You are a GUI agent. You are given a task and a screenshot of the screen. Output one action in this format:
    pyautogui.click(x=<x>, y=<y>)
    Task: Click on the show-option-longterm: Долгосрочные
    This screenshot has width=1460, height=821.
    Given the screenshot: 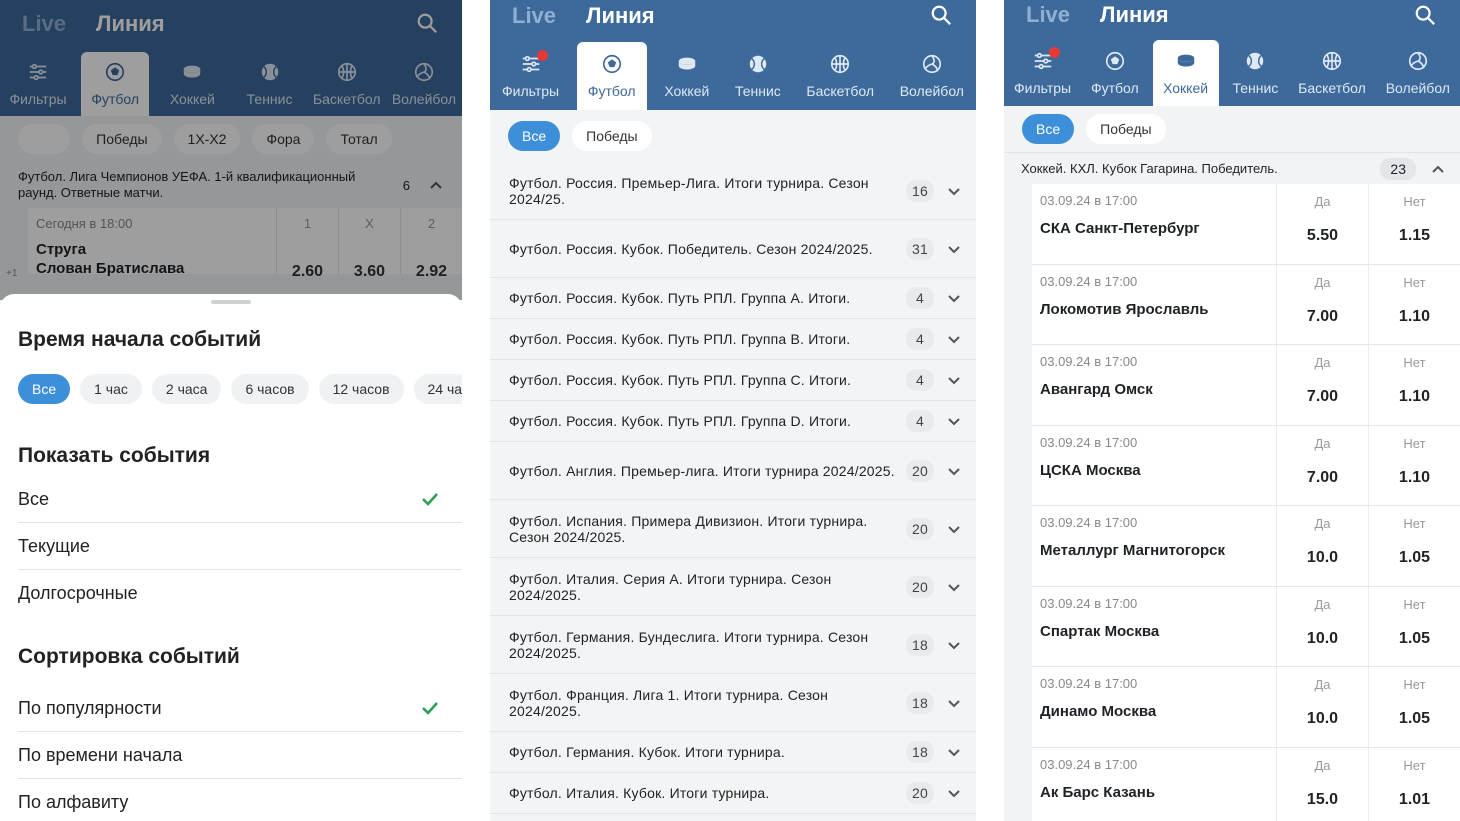 What is the action you would take?
    pyautogui.click(x=240, y=593)
    